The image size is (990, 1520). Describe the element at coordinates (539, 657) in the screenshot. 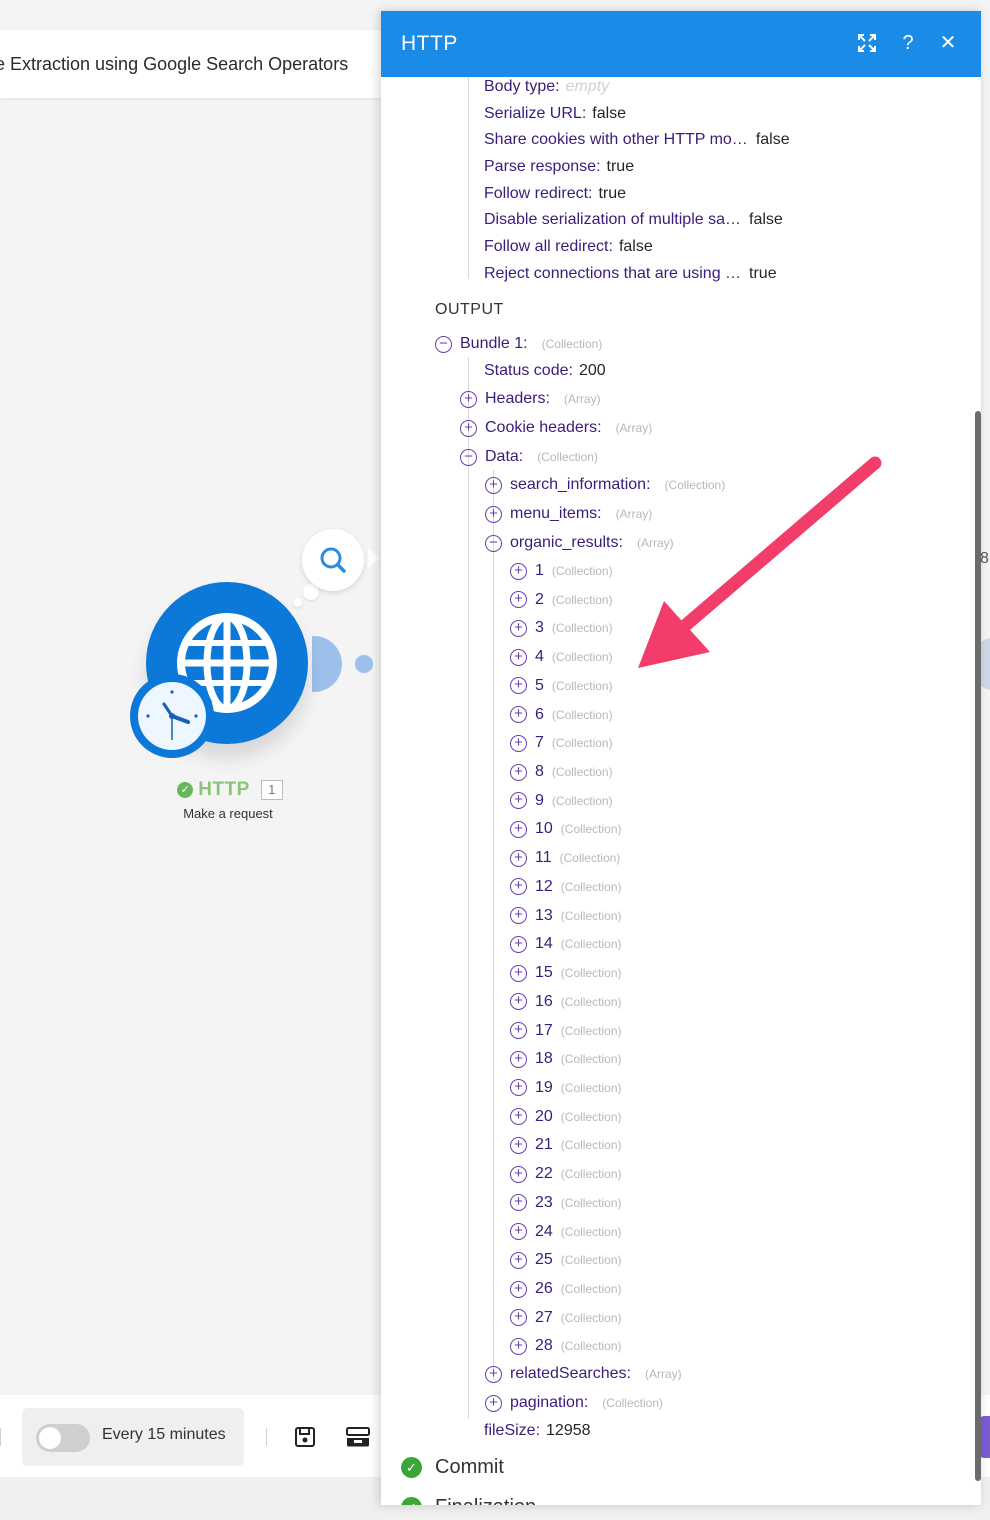

I see `row-key: 4` at that location.